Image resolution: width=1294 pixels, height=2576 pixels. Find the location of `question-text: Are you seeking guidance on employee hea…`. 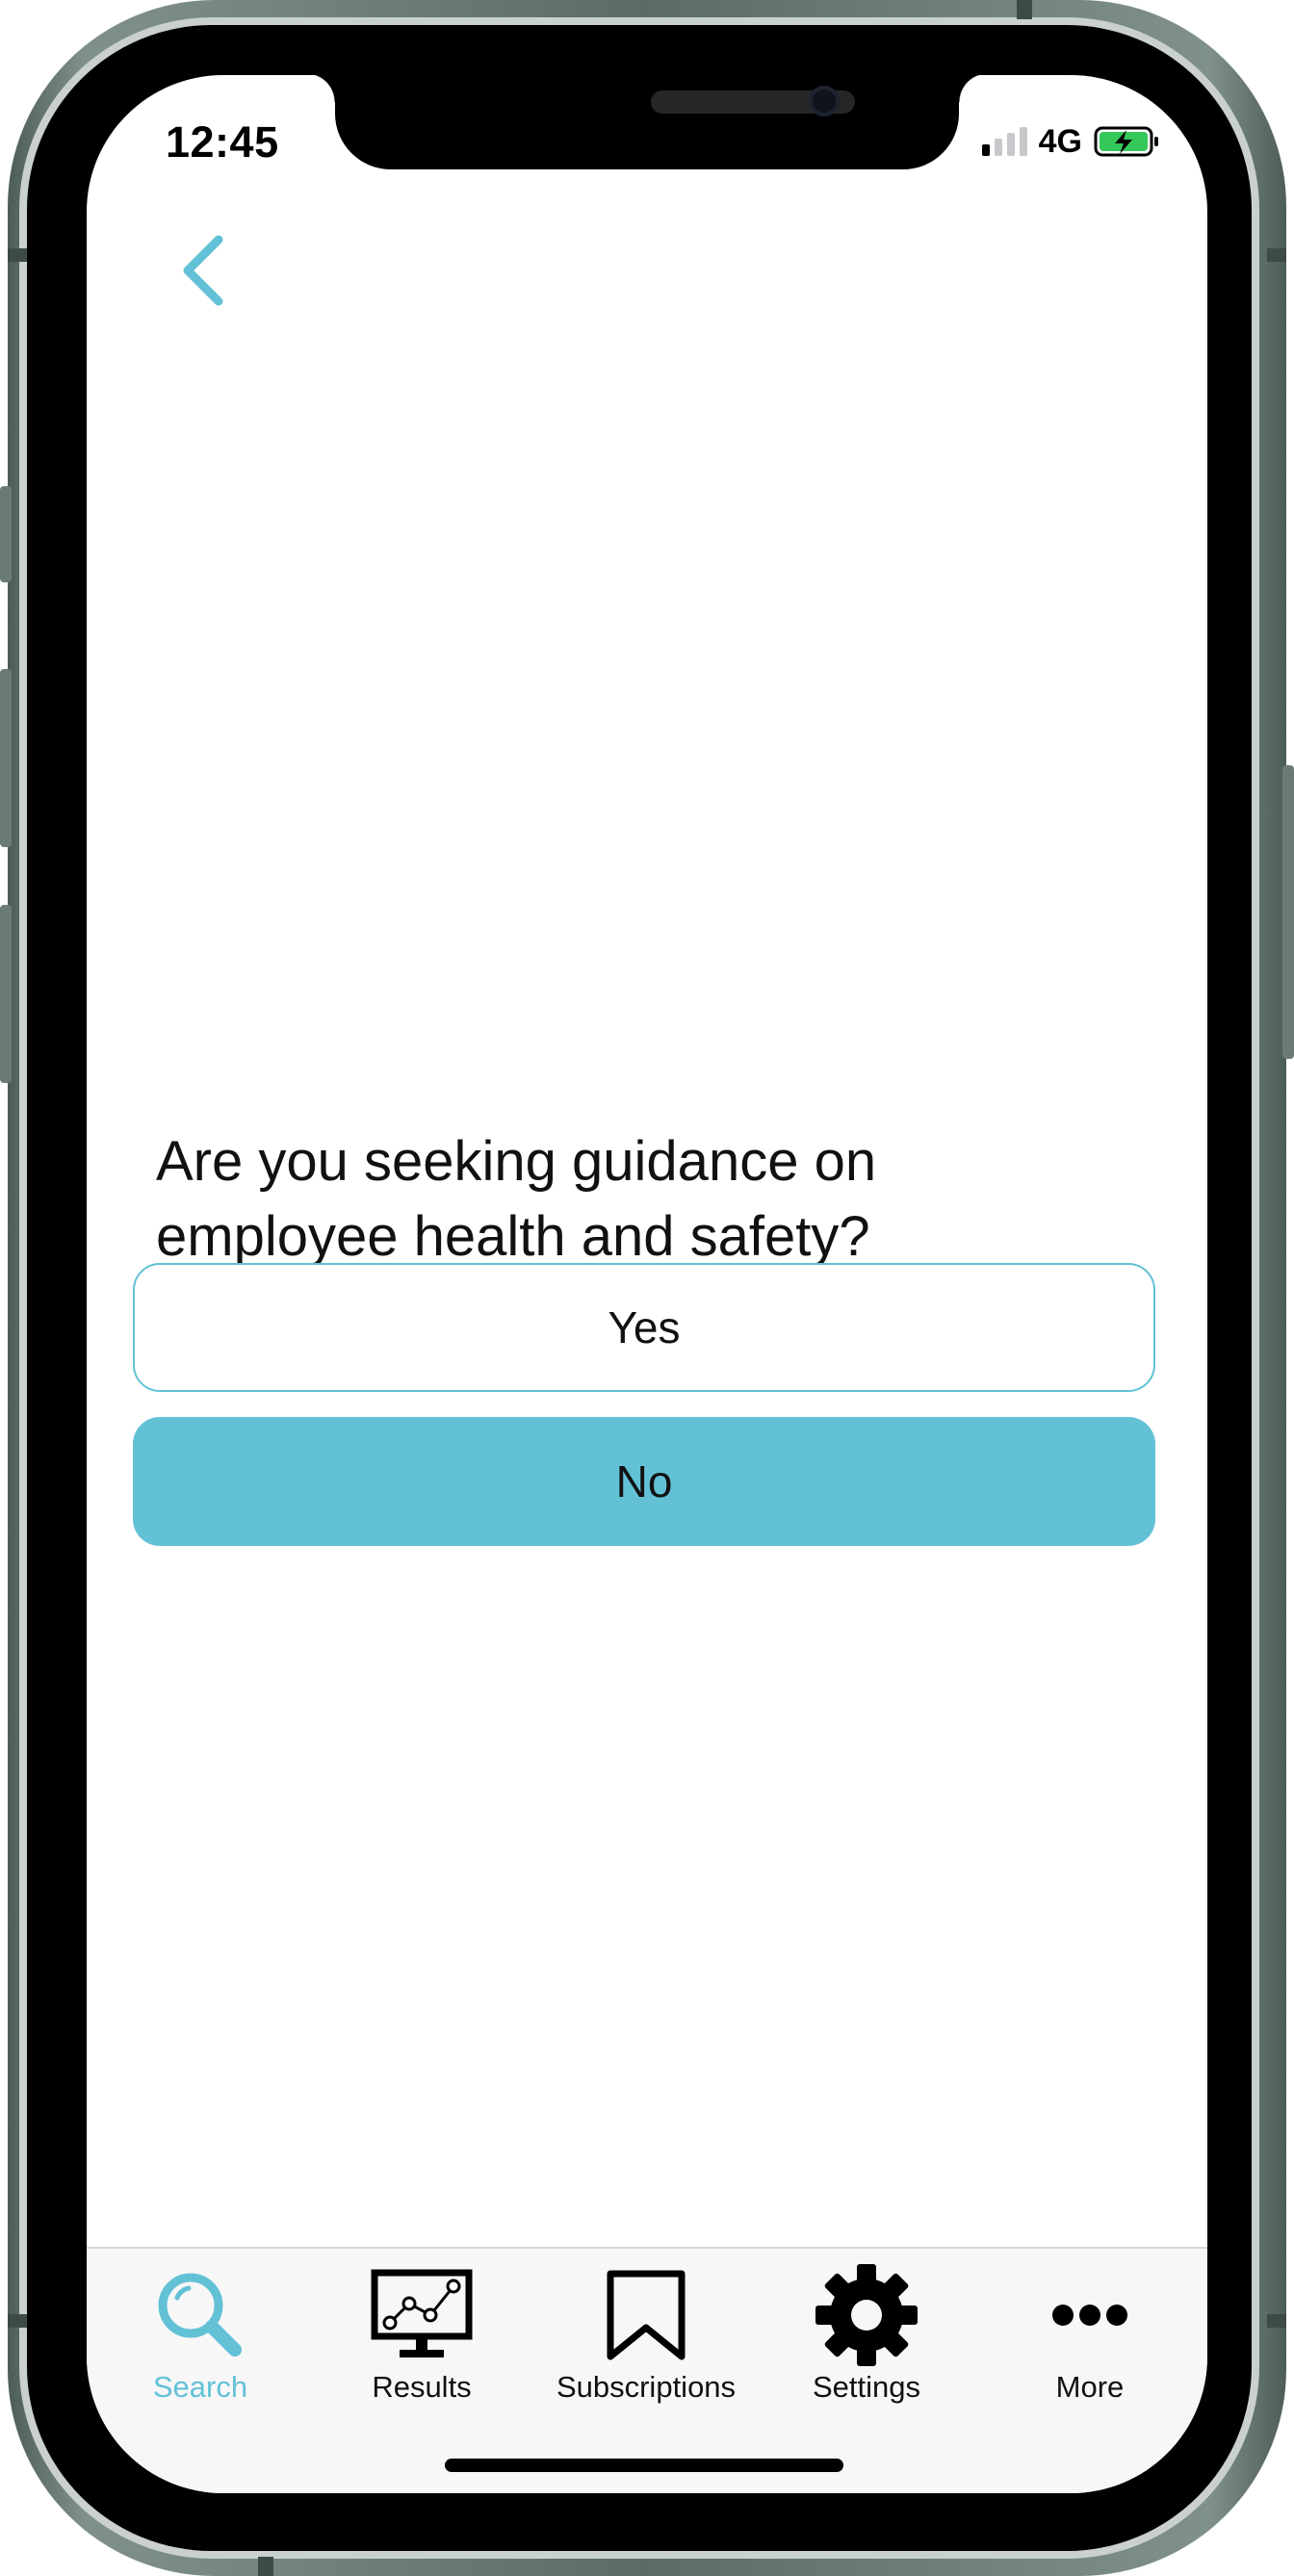

question-text: Are you seeking guidance on employee hea… is located at coordinates (516, 1199).